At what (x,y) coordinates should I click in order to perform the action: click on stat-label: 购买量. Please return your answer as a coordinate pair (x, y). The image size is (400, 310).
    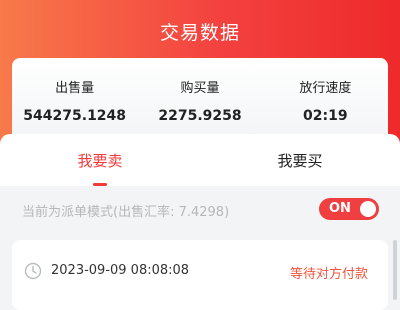
    Looking at the image, I should click on (200, 88).